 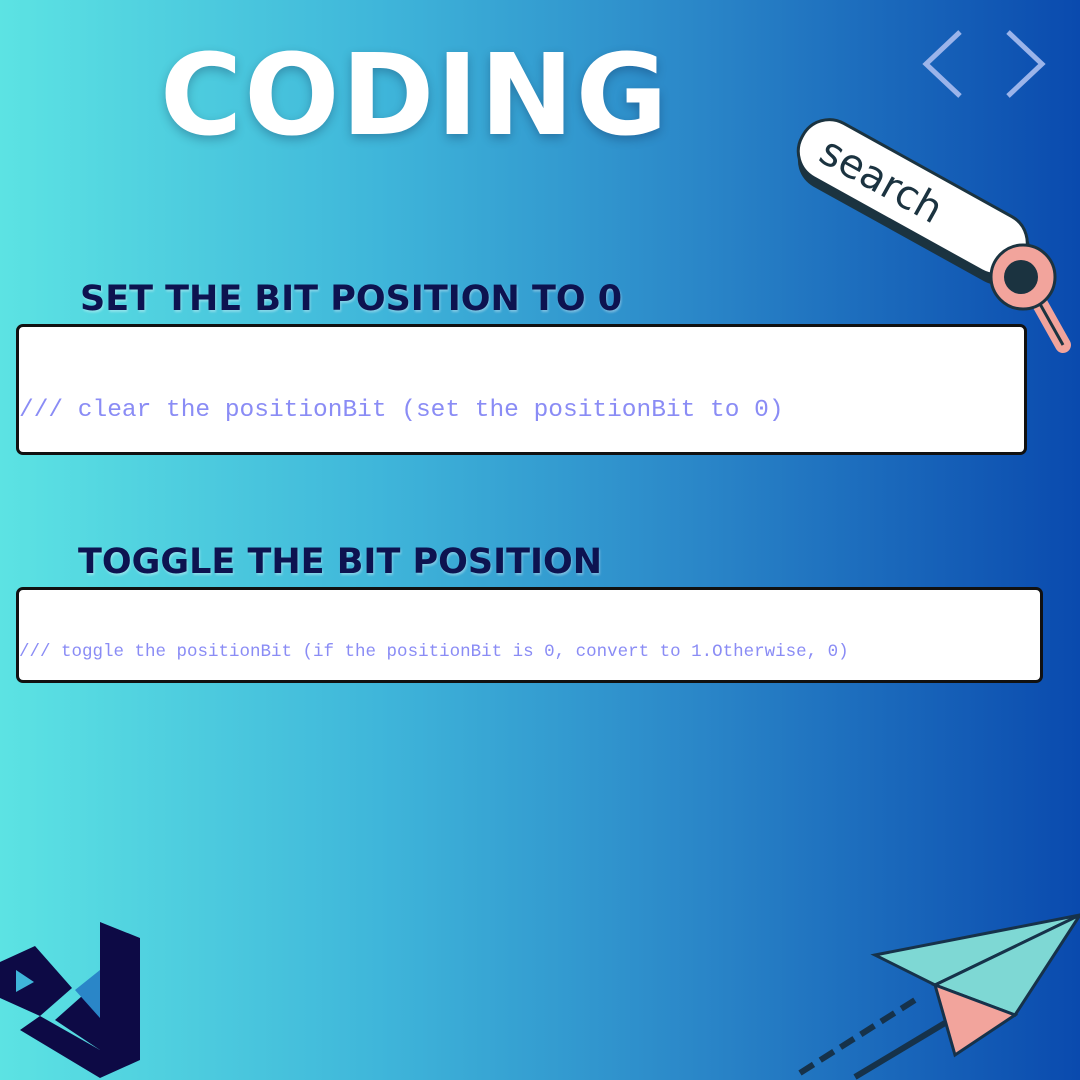 I want to click on chevron-left-icon, so click(x=942, y=64).